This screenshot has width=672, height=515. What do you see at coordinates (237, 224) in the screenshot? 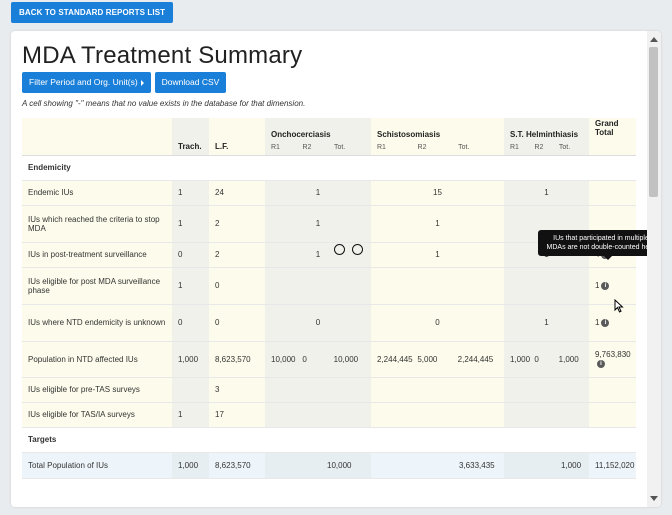
I see `cell-lf: 2` at bounding box center [237, 224].